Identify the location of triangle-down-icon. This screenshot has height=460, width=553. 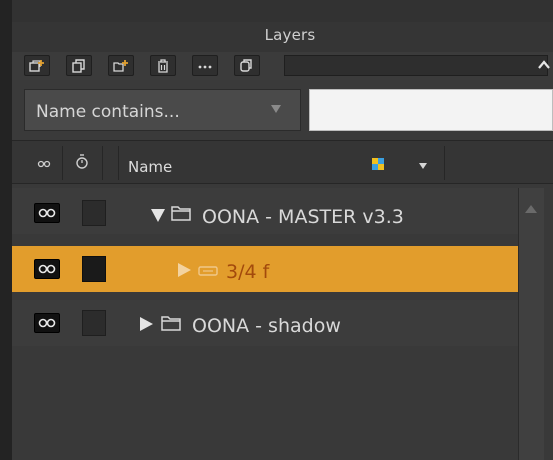
(423, 166).